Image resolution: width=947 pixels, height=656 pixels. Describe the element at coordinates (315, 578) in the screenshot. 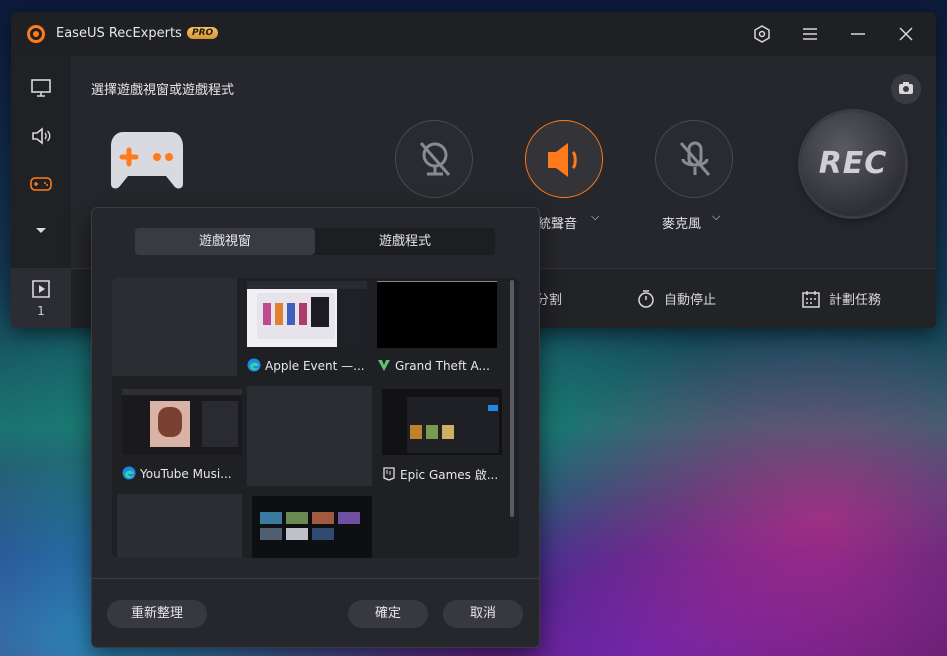

I see `footer-divider` at that location.